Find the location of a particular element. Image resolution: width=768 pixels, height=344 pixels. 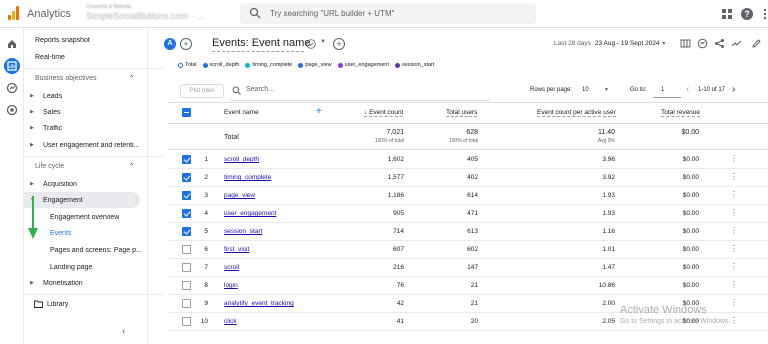

compare-columns-icon is located at coordinates (685, 43).